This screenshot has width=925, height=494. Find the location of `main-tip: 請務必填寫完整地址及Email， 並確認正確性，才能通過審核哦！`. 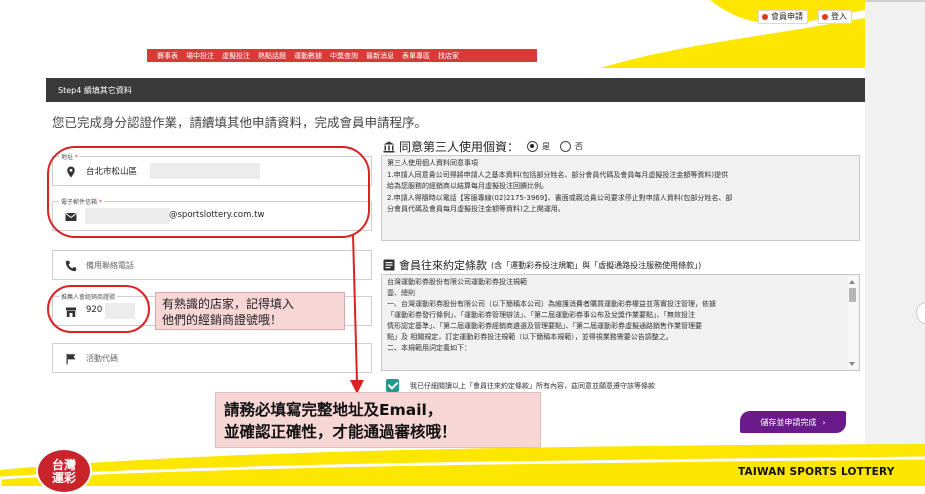

main-tip: 請務必填寫完整地址及Email， 並確認正確性，才能通過審核哦！ is located at coordinates (378, 420).